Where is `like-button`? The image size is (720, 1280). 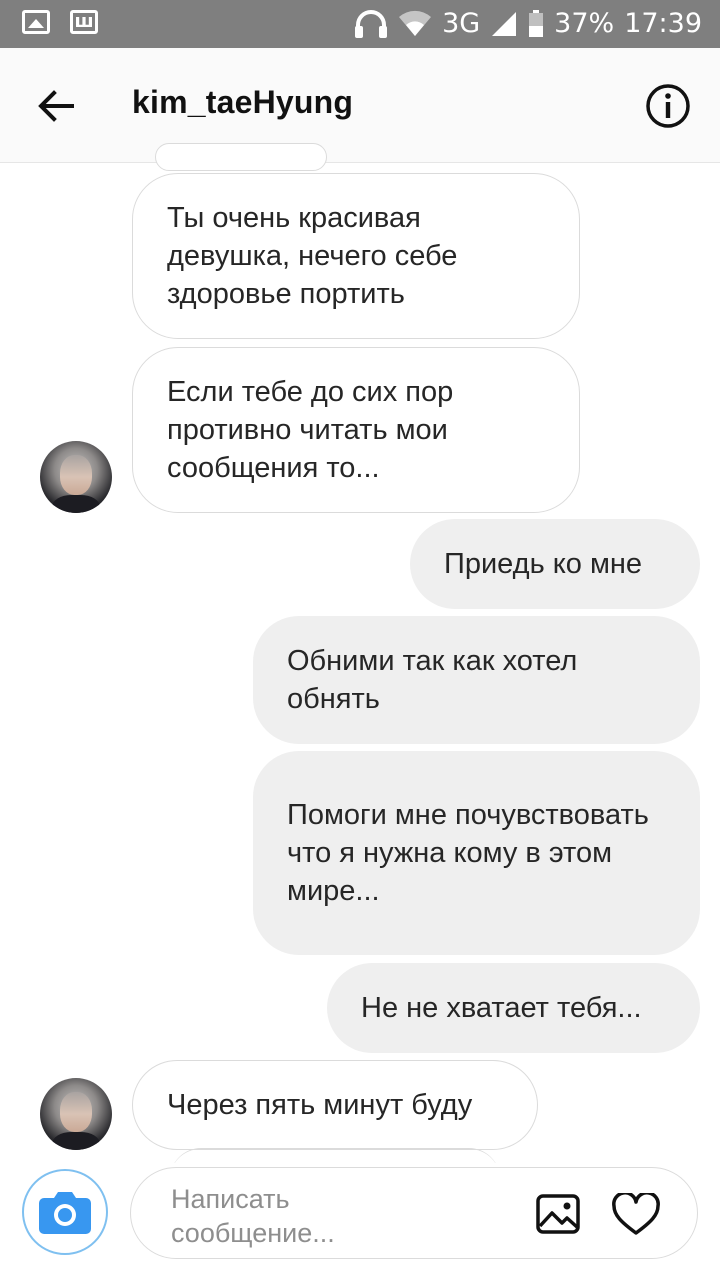
like-button is located at coordinates (636, 1214).